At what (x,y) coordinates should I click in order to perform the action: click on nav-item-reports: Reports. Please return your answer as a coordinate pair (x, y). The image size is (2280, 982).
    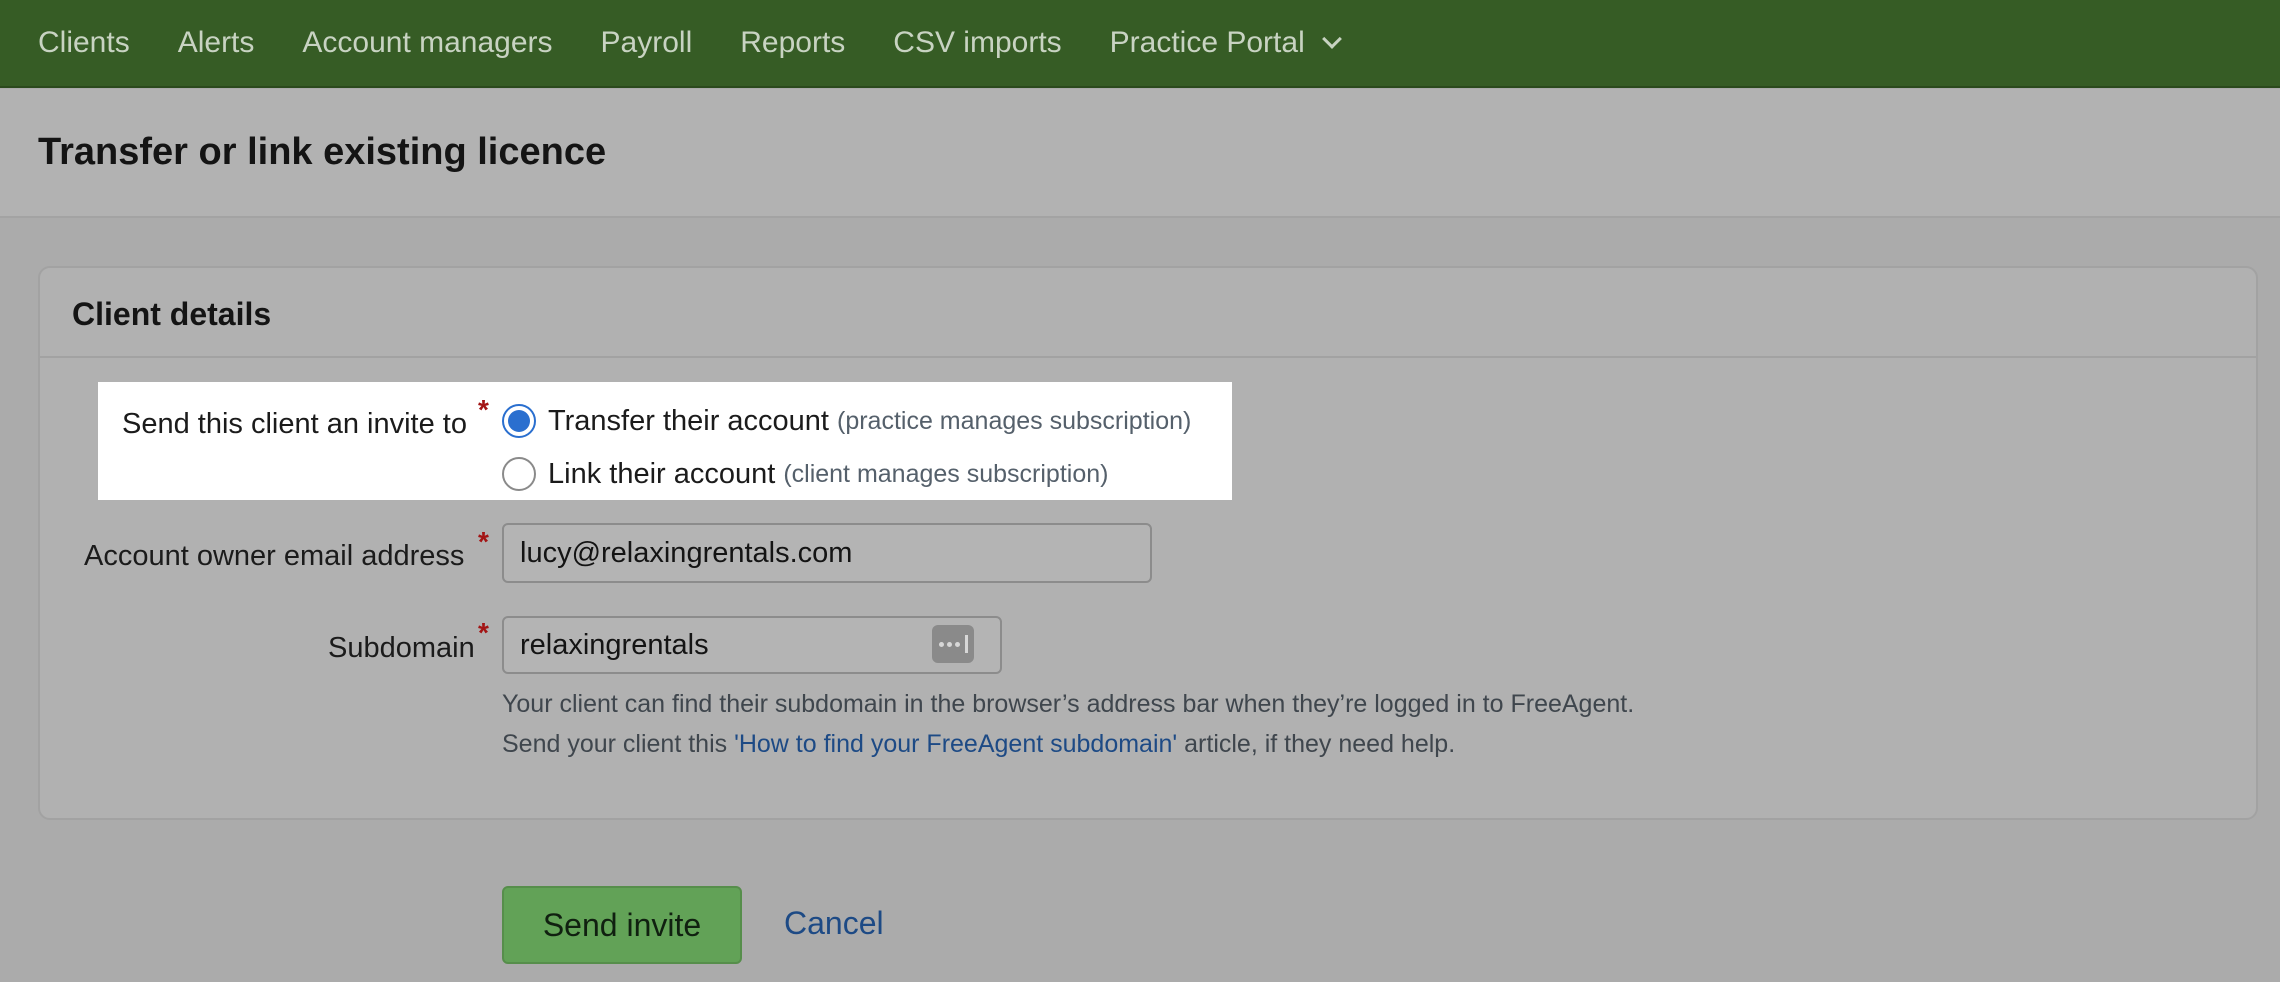
    Looking at the image, I should click on (792, 43).